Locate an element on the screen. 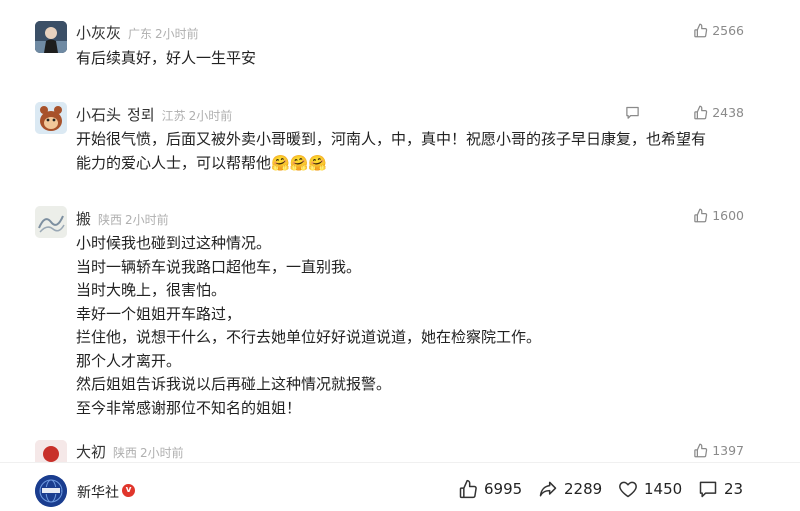 The height and width of the screenshot is (511, 800). like-button: 1397 is located at coordinates (718, 450).